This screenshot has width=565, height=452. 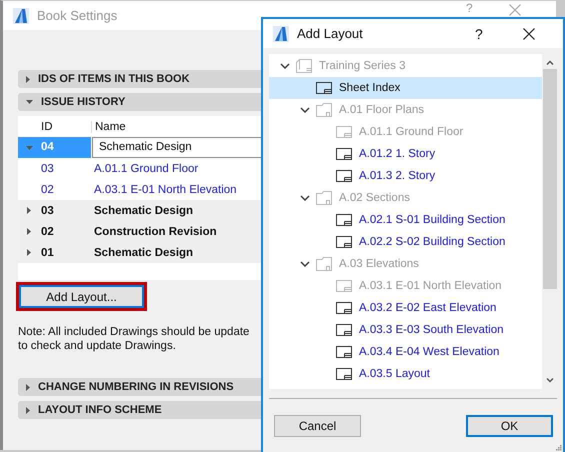 I want to click on tree-item-label: Sheet Index, so click(x=369, y=88).